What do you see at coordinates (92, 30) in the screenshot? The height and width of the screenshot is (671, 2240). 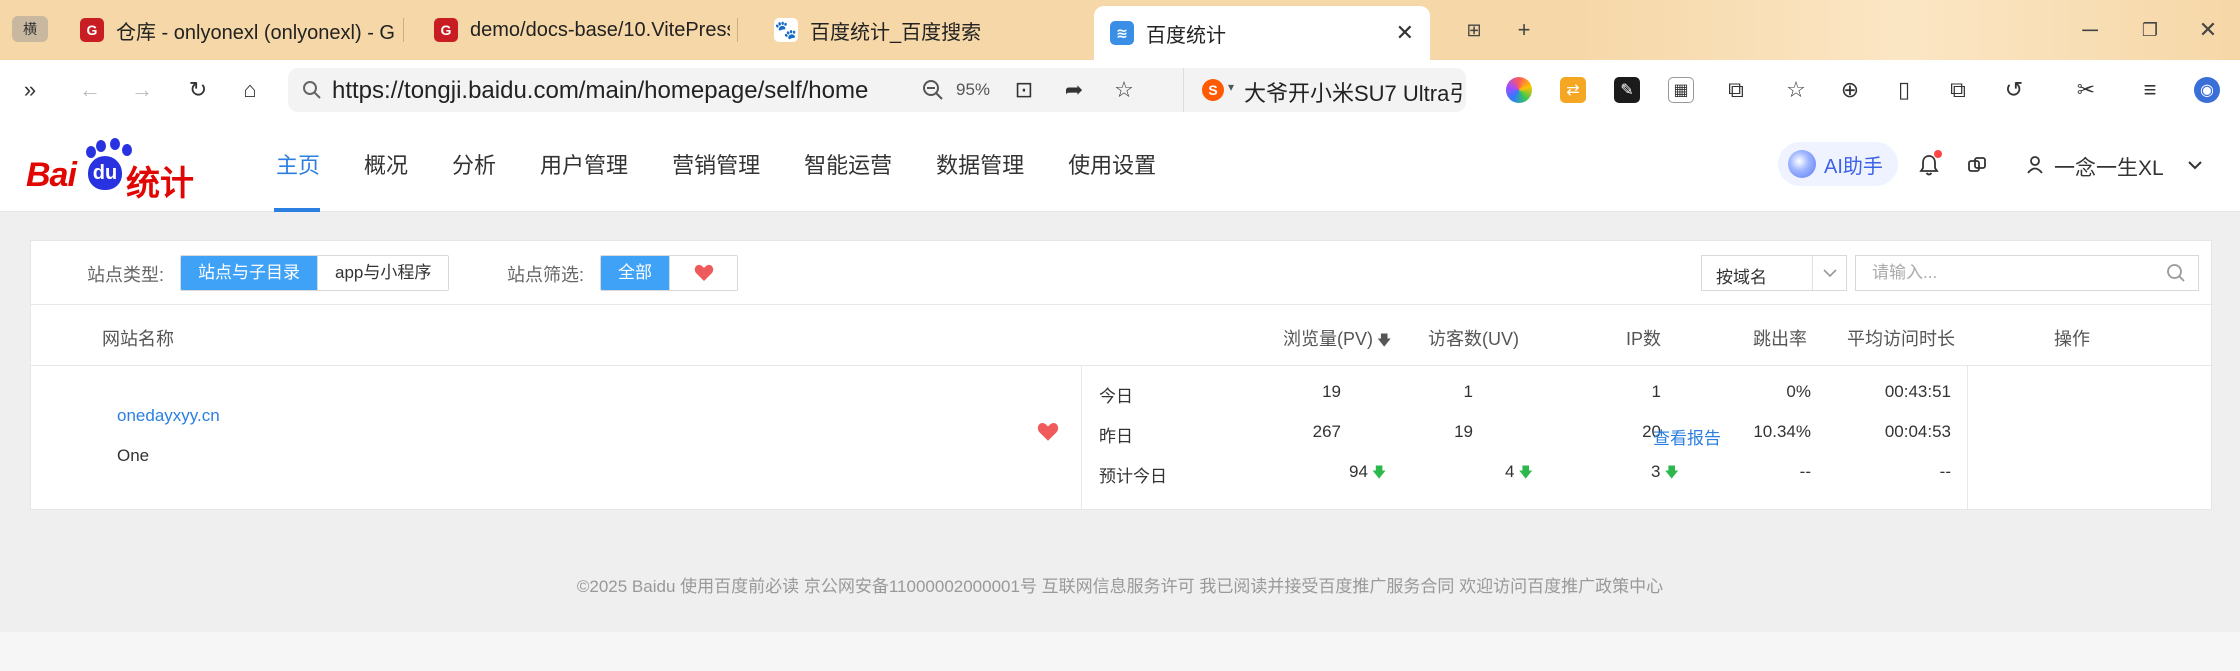 I see `gitee-icon: G` at bounding box center [92, 30].